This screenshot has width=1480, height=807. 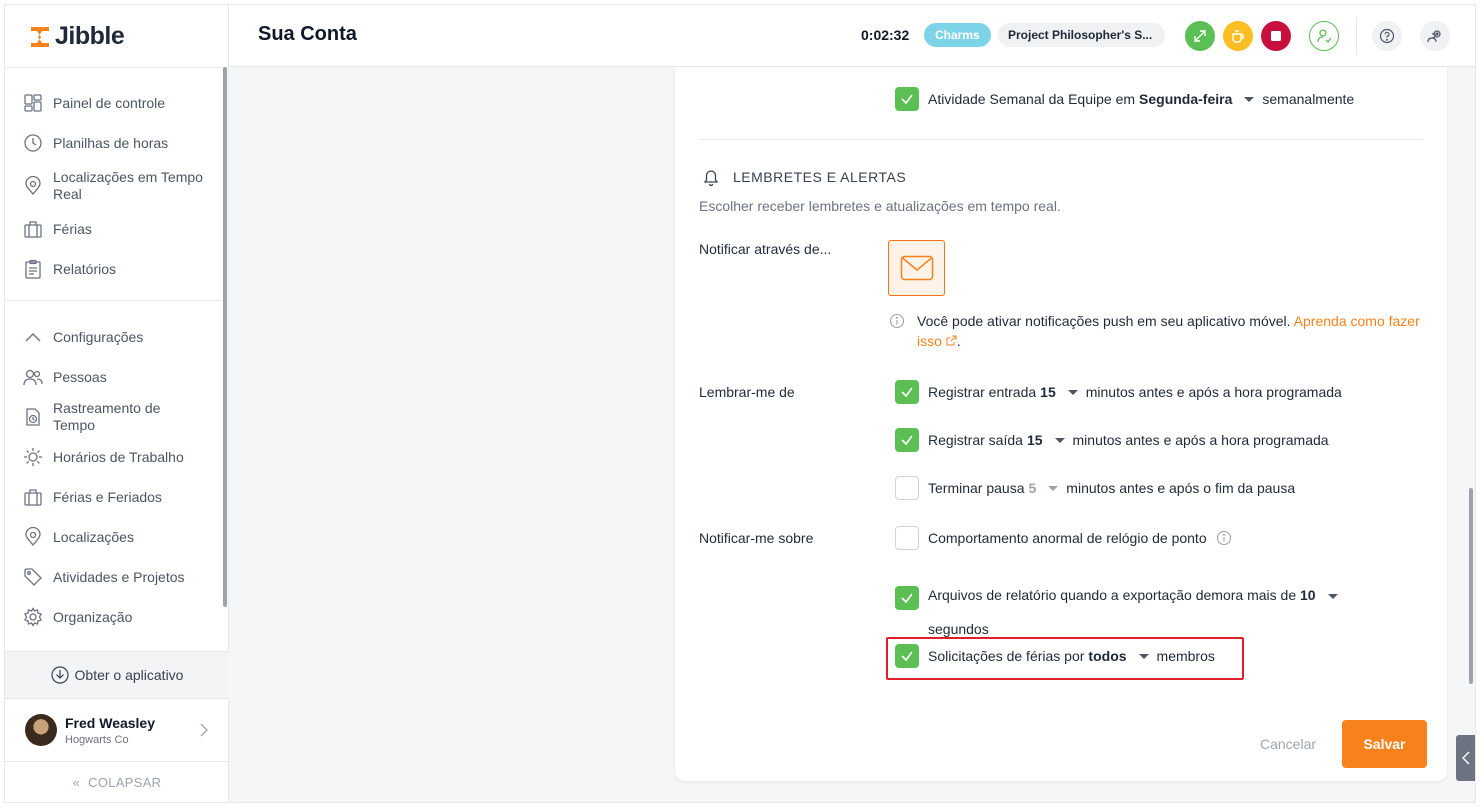 I want to click on weekly-day-value: Segunda-feira, so click(x=1185, y=99).